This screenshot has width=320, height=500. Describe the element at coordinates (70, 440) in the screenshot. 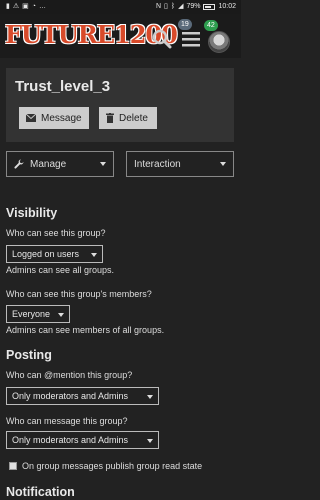

I see `message-permission-value: Only moderators and Admins` at that location.